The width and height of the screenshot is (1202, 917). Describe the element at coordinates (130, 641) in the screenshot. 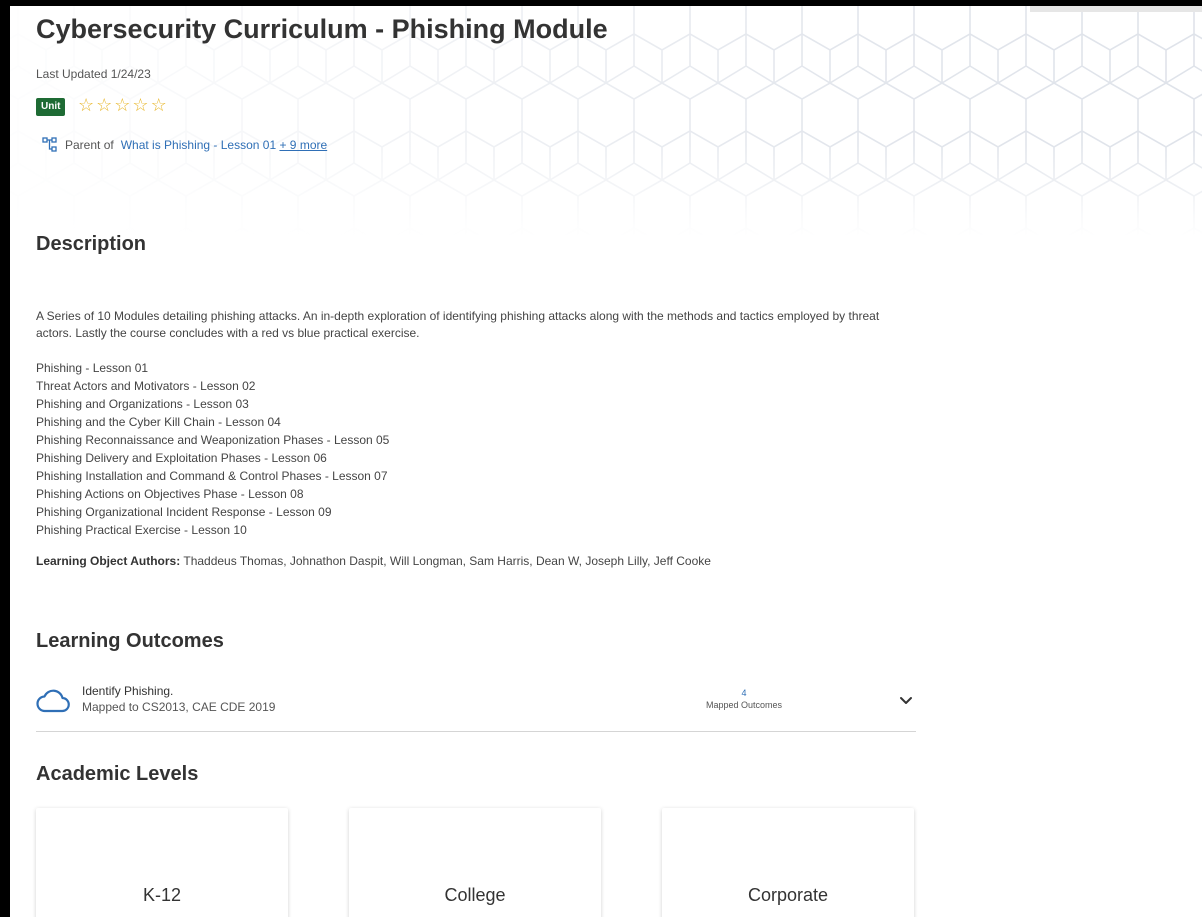

I see `learning-outcomes-heading: Learning Outcomes` at that location.